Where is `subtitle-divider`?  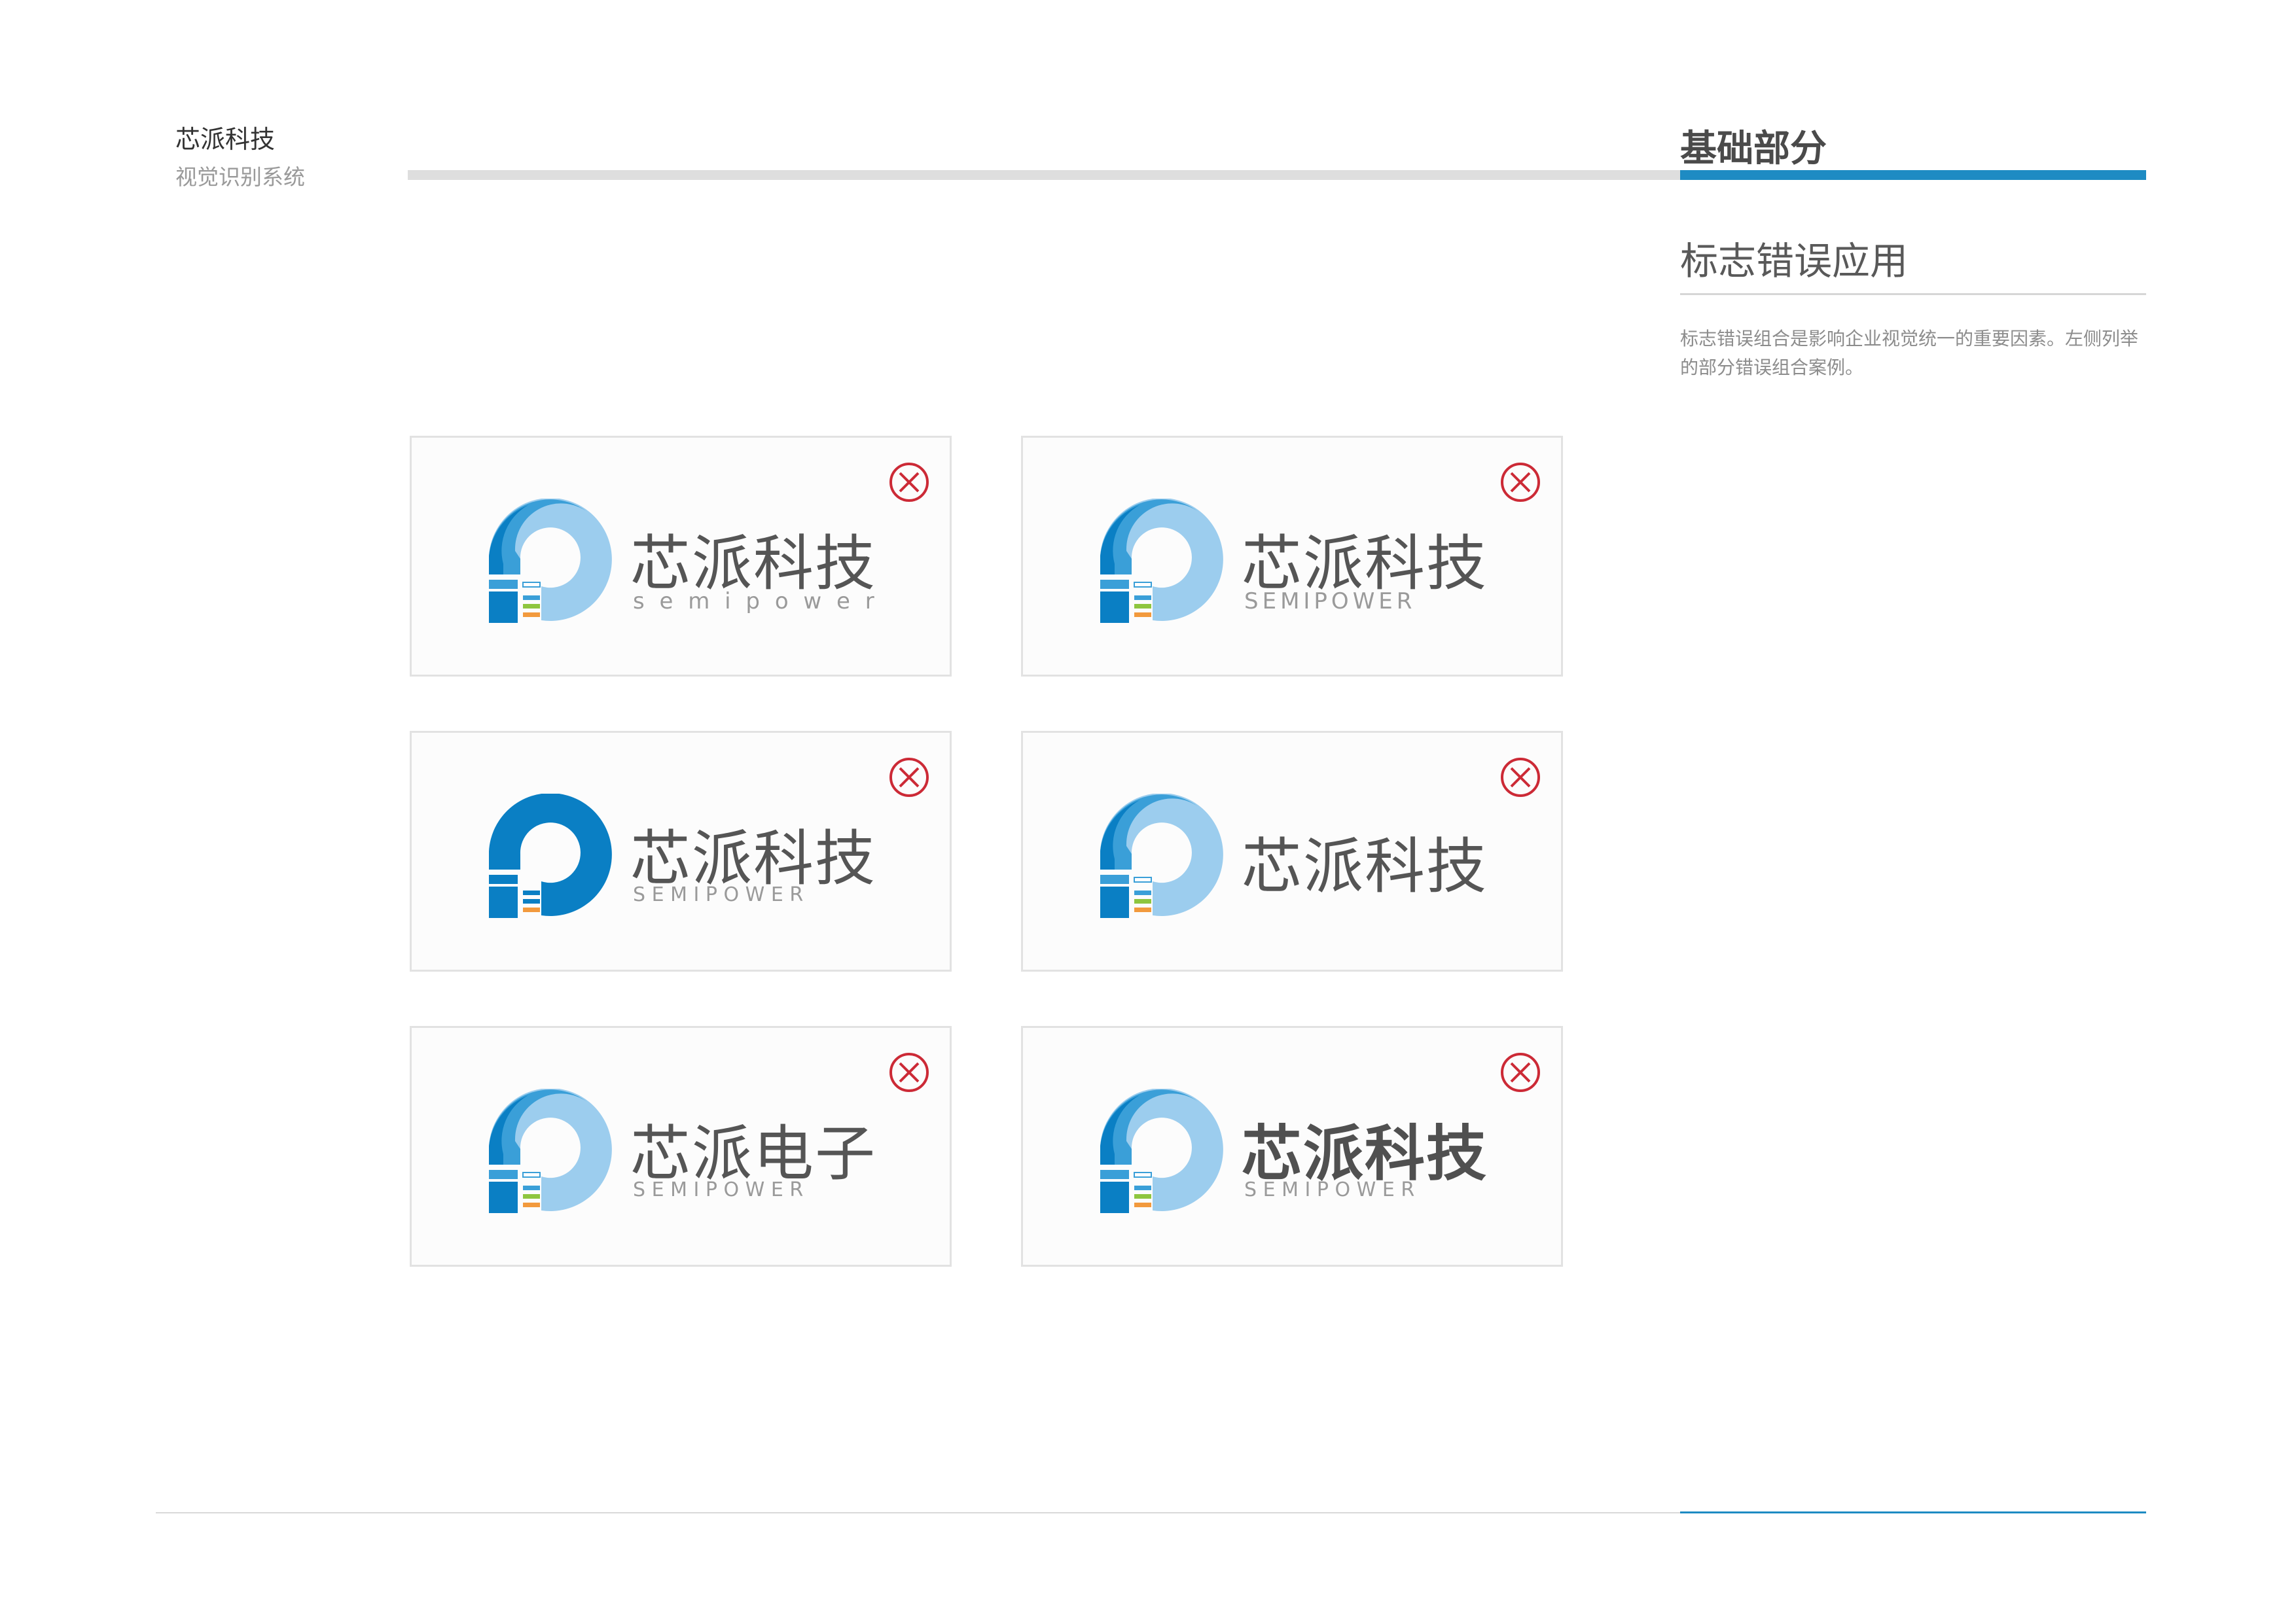 subtitle-divider is located at coordinates (1913, 294).